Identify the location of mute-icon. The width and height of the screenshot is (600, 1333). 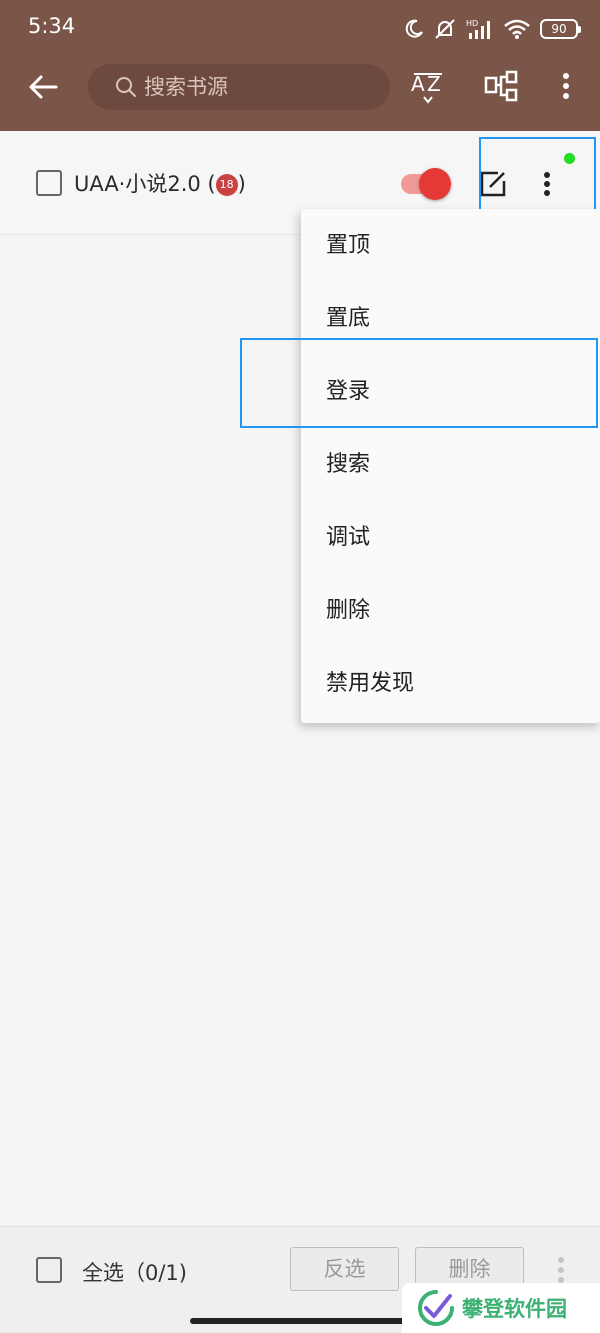
(445, 29).